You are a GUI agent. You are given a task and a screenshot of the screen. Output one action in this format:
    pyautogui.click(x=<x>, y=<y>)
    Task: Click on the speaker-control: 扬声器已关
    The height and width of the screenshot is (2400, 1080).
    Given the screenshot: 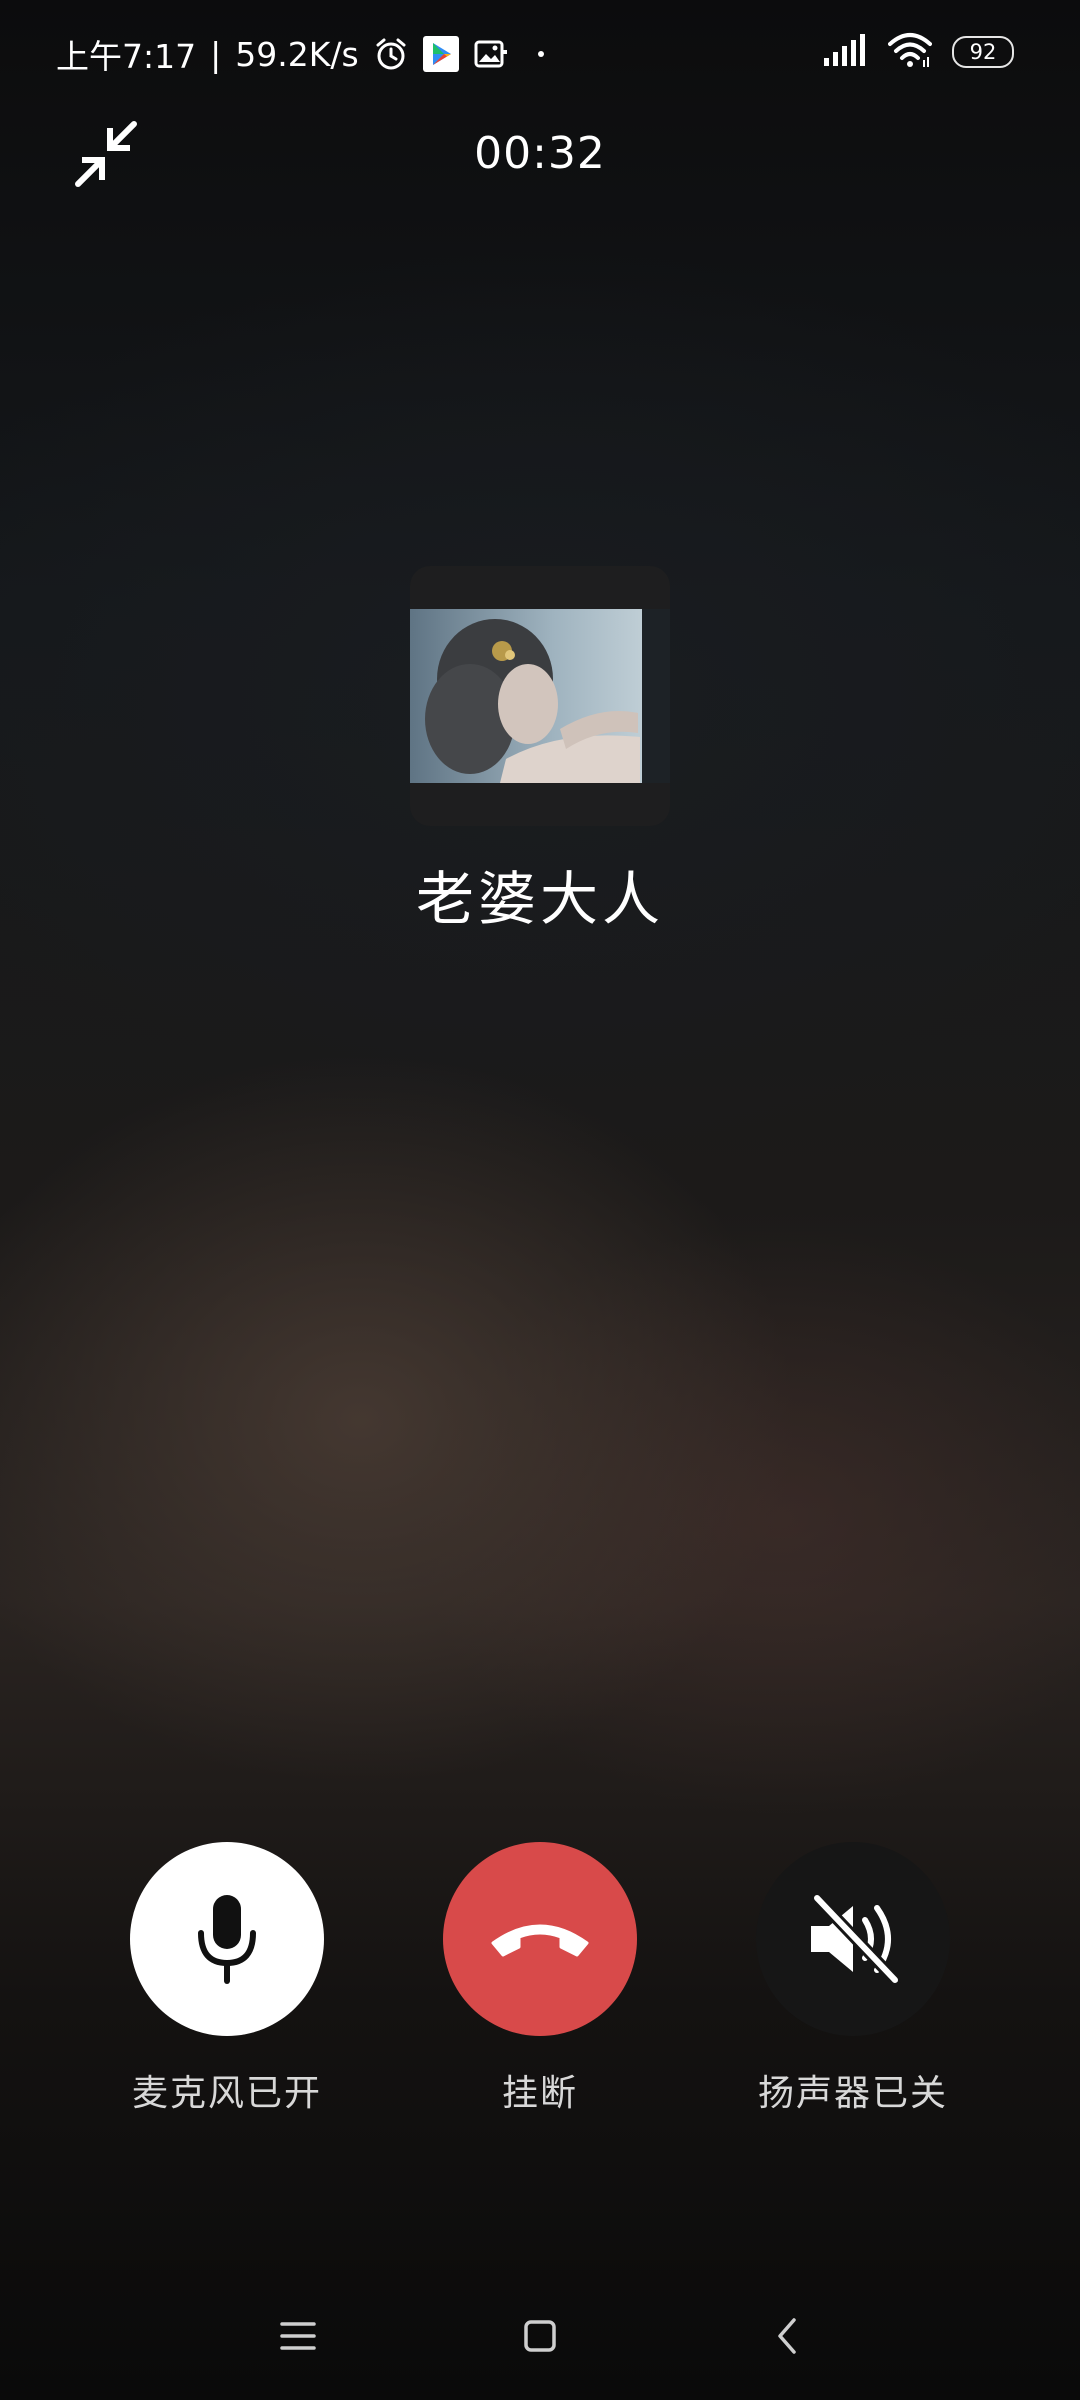 What is the action you would take?
    pyautogui.click(x=853, y=1979)
    